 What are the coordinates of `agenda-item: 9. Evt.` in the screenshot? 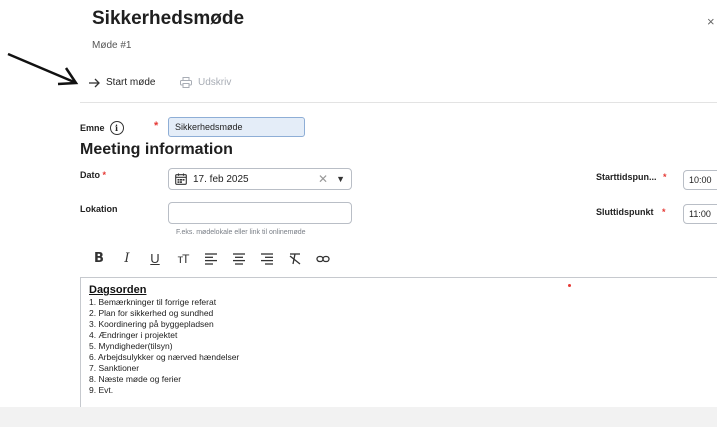 It's located at (101, 390).